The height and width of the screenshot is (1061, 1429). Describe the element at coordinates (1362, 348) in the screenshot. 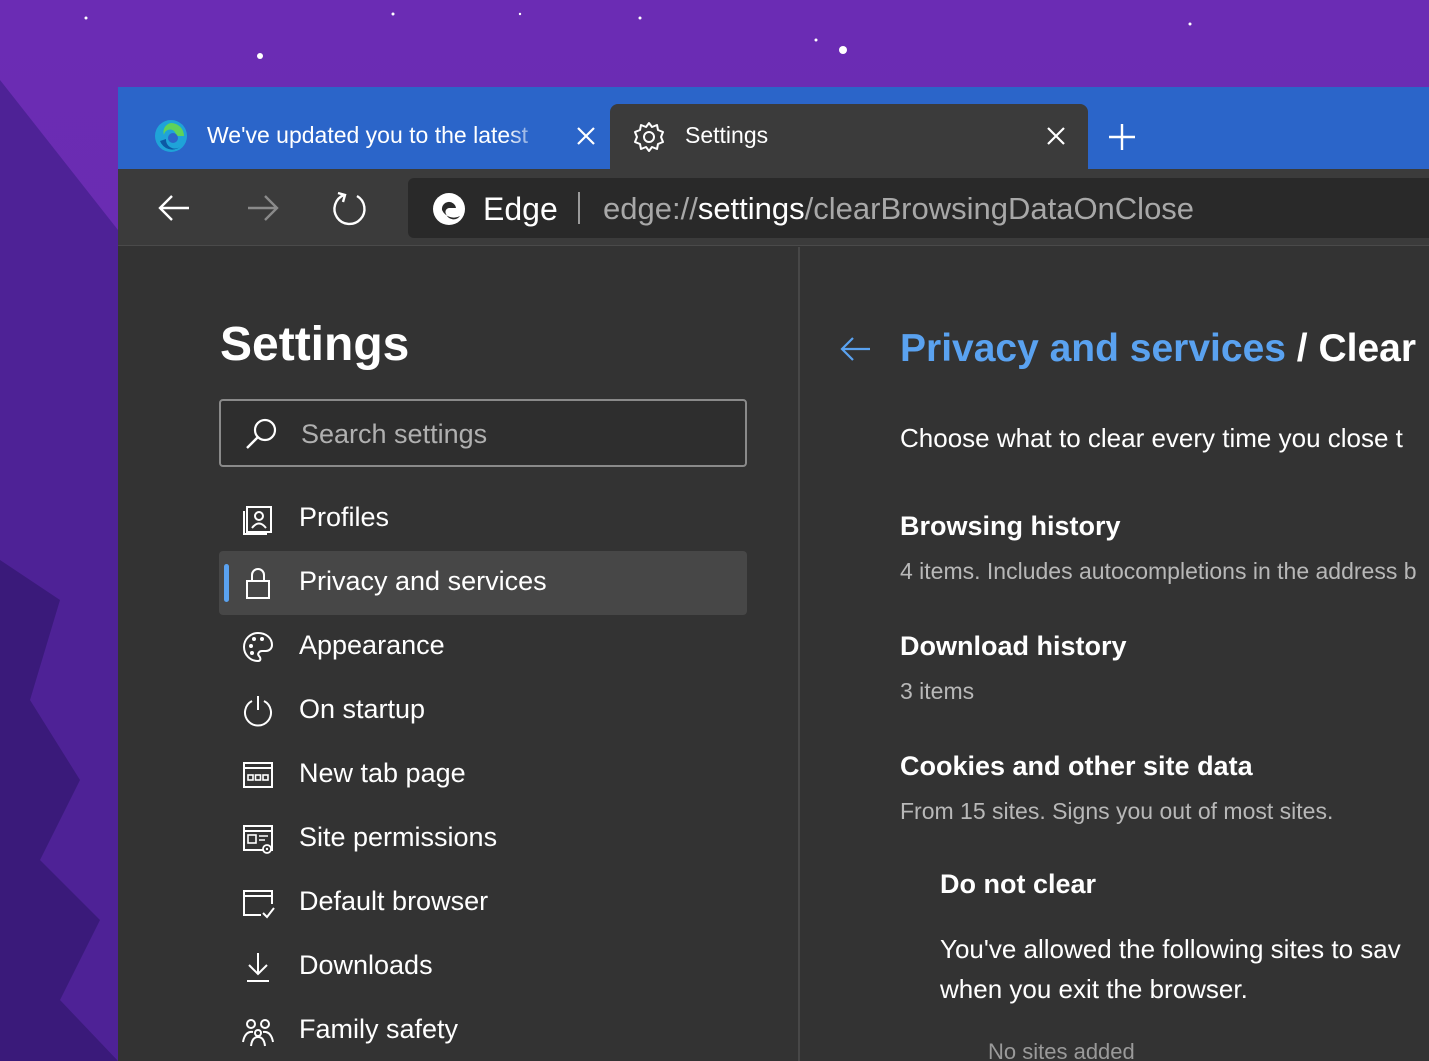

I see `breadcrumb-current: / Clear b` at that location.